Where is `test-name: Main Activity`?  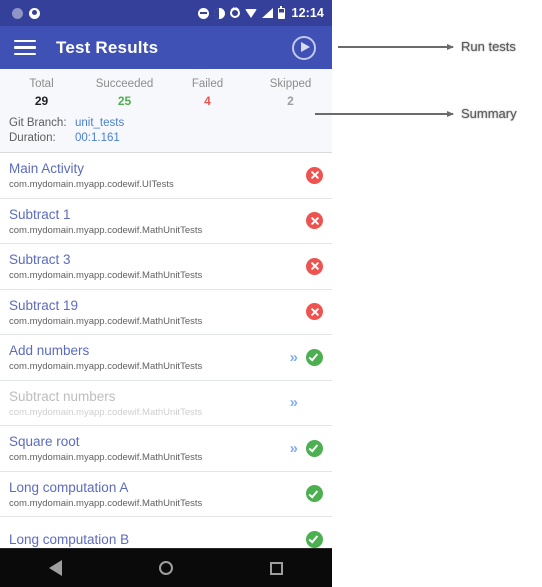 test-name: Main Activity is located at coordinates (47, 169).